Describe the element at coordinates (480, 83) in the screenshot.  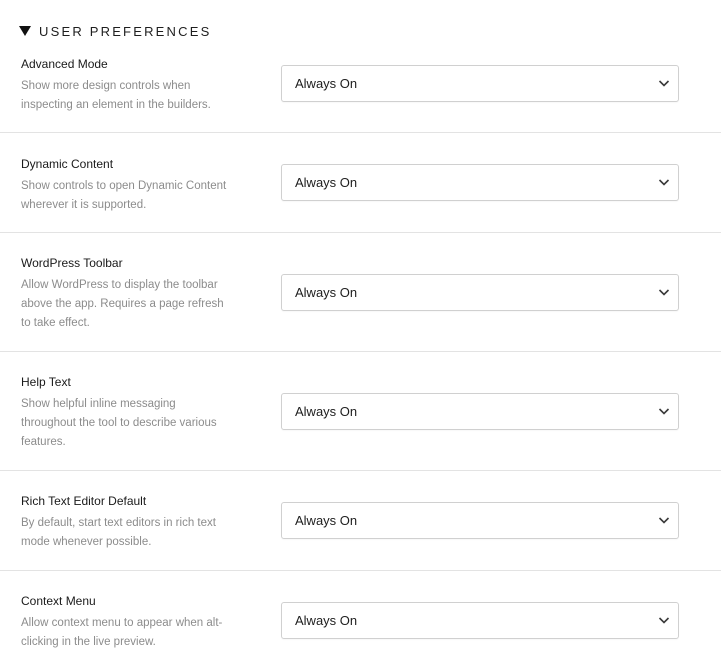
I see `advanced-mode-select: Always On` at that location.